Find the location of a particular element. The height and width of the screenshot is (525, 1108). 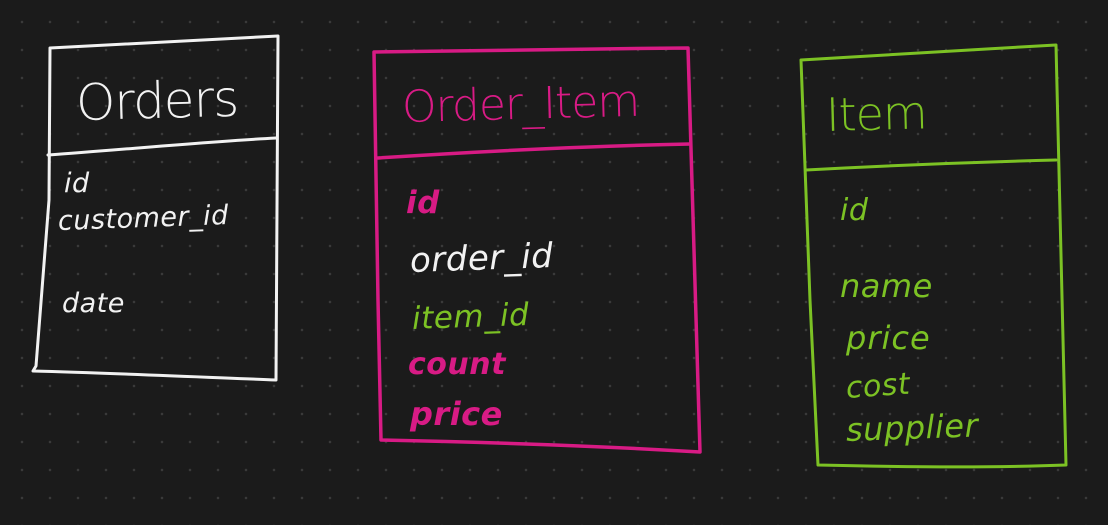

orders-field-id: id is located at coordinates (77, 183).